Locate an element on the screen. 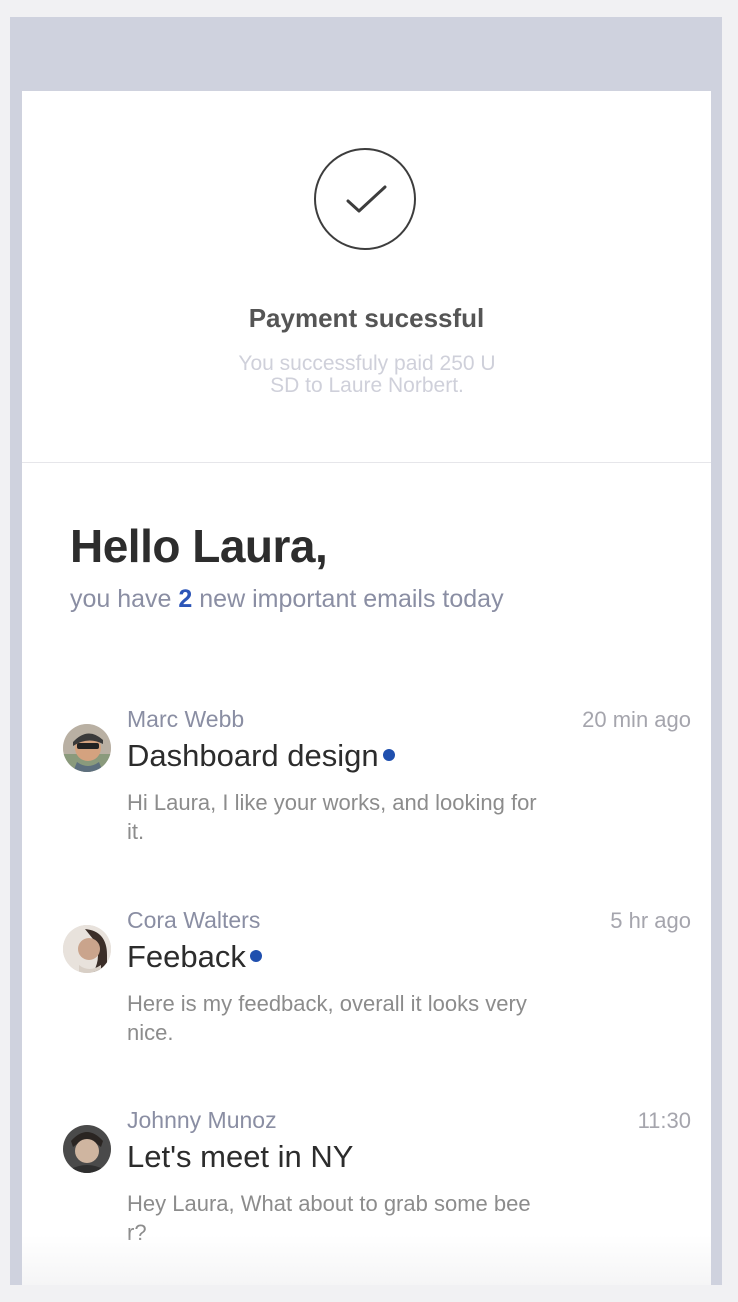 Image resolution: width=738 pixels, height=1302 pixels. greeting-subtitle: you have 2 new important emails today is located at coordinates (287, 599).